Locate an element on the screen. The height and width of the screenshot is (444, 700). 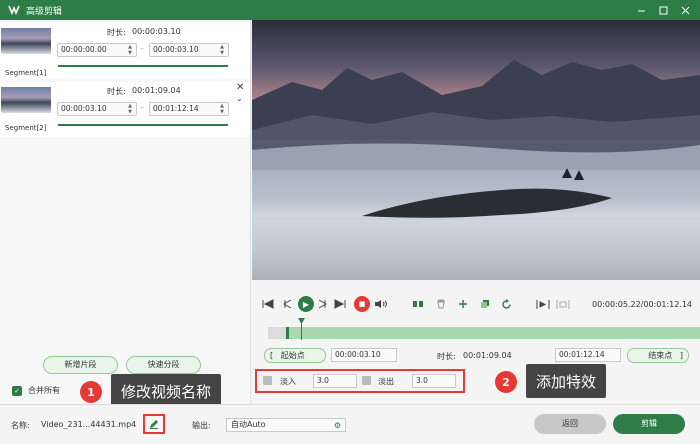
prev-frame-icon is located at coordinates (286, 304).